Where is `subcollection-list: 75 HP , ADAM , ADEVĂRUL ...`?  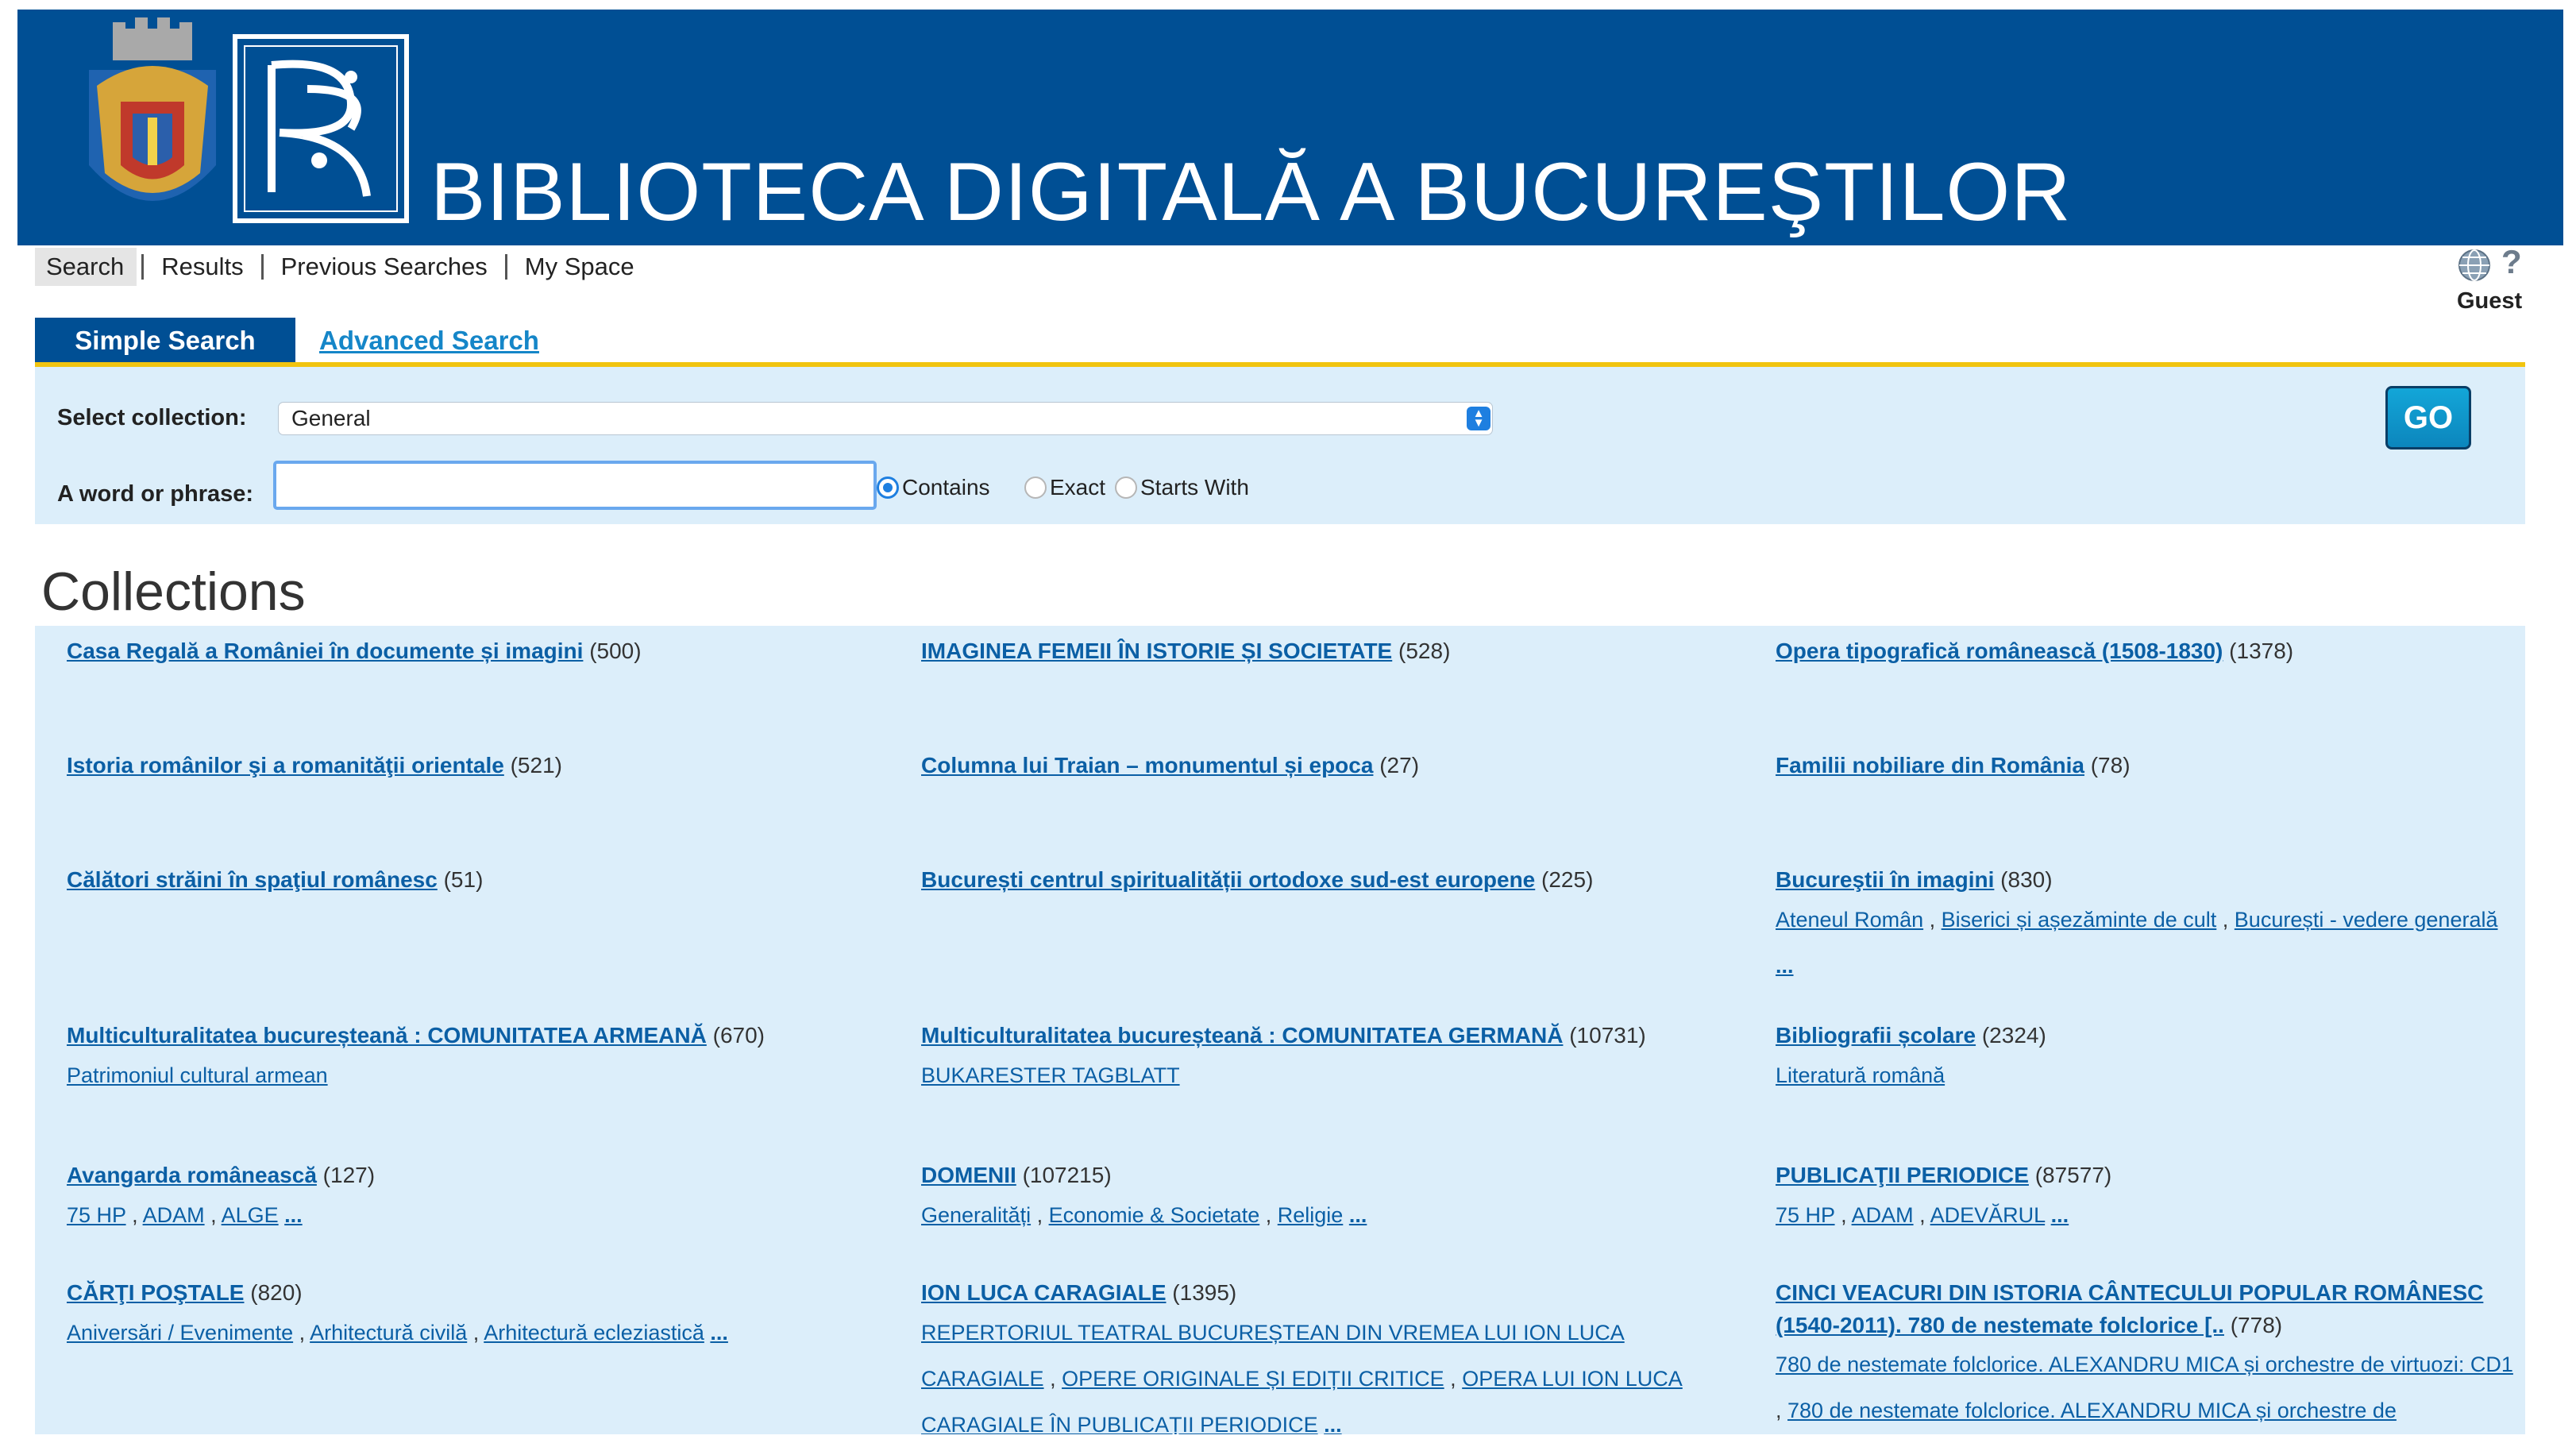
subcollection-list: 75 HP , ADAM , ADEVĂRUL ... is located at coordinates (1923, 1214).